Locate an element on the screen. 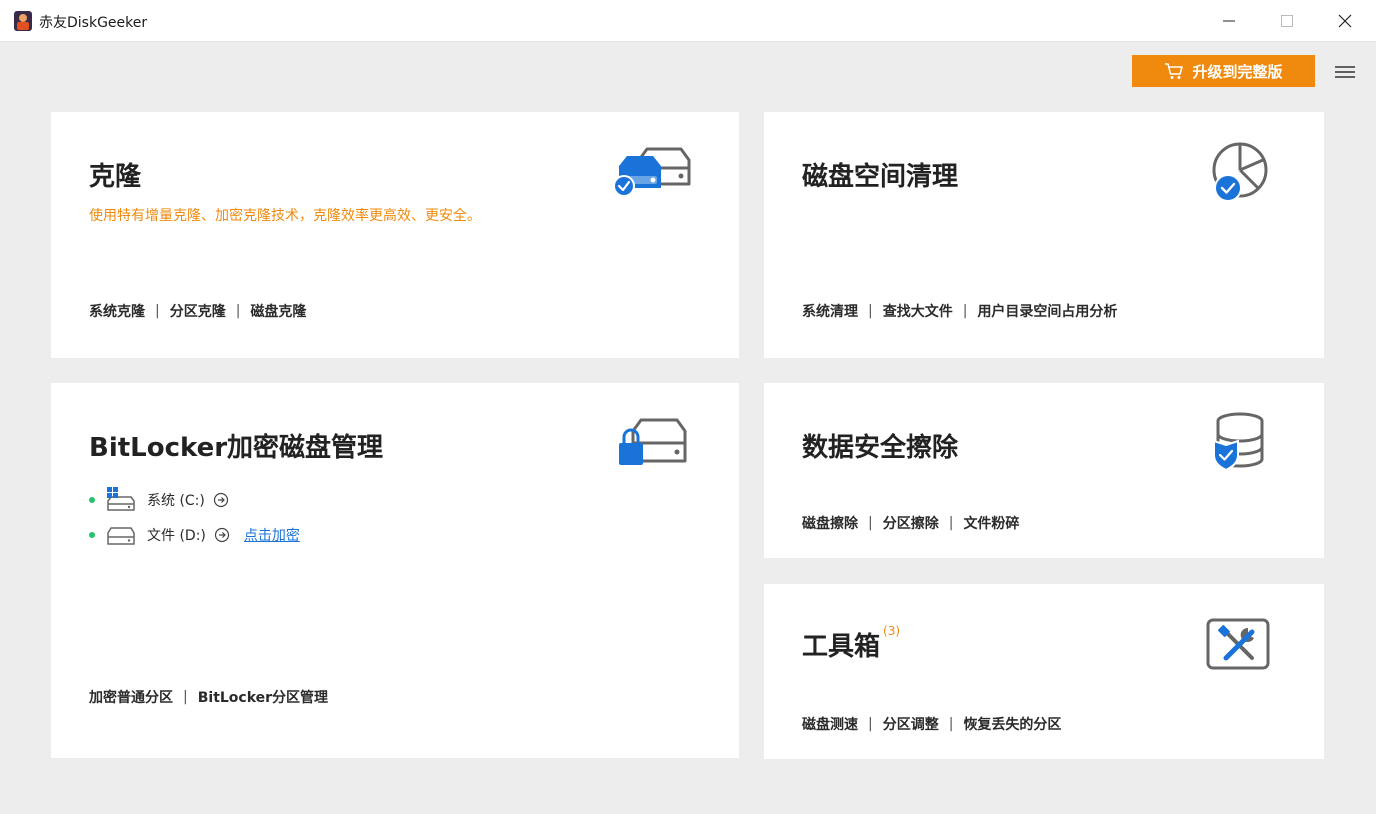  drive-d-label: 文件 (D:) is located at coordinates (176, 536).